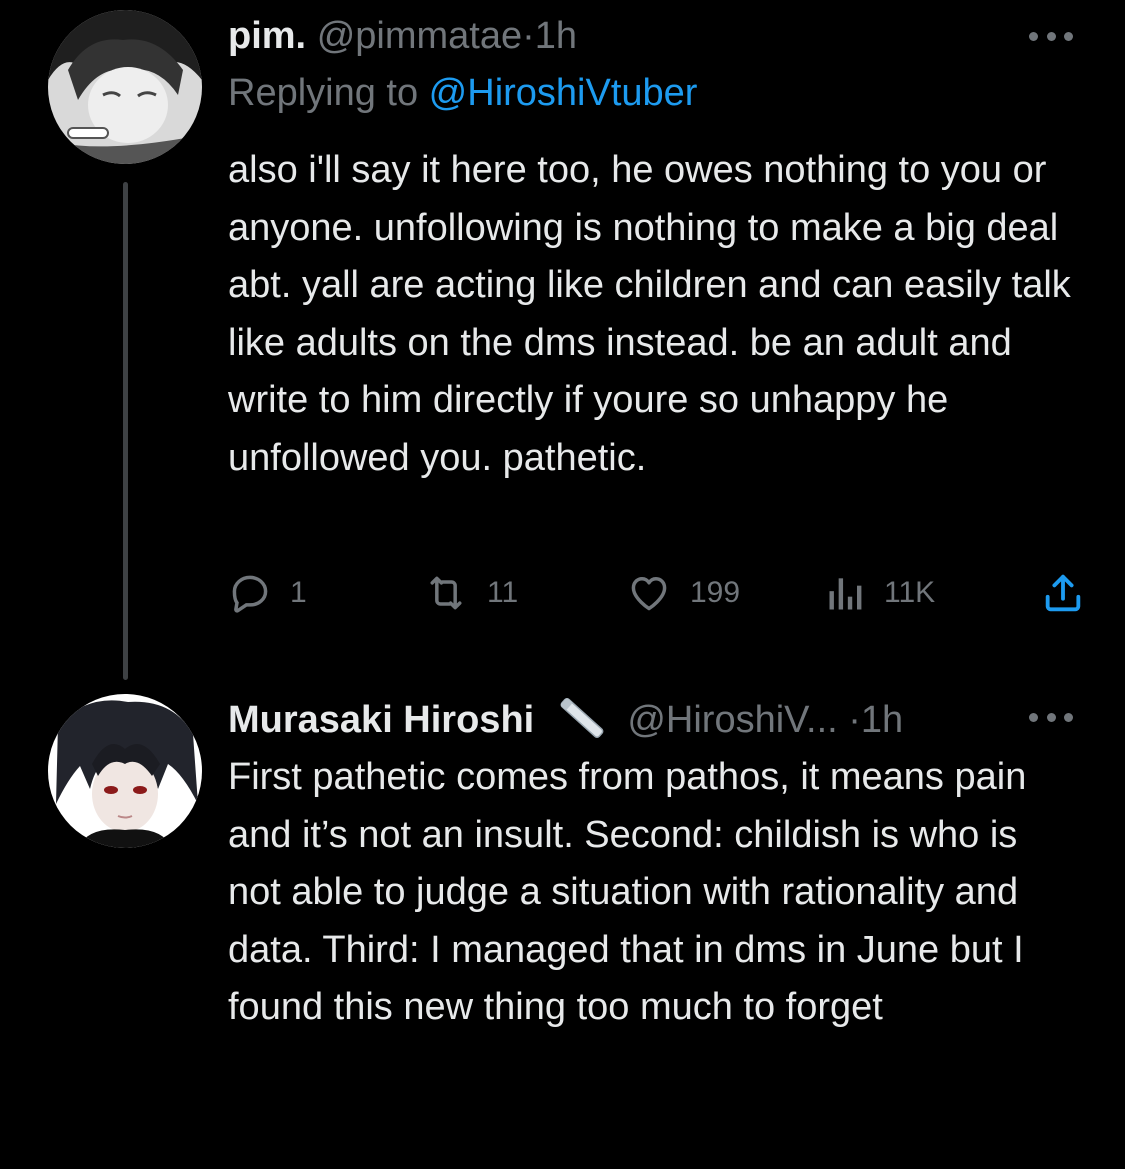 This screenshot has width=1125, height=1169. I want to click on replying-to-handle-link: @HiroshiVtuber, so click(563, 93).